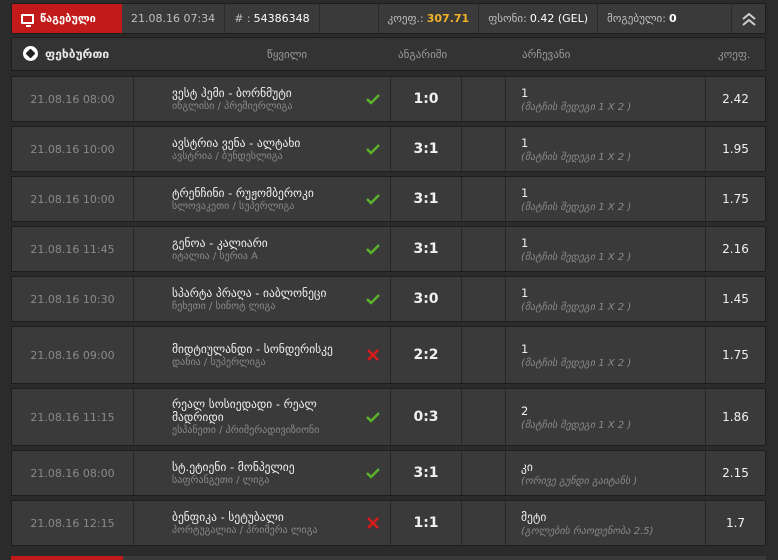  What do you see at coordinates (262, 293) in the screenshot?
I see `event-teams: სპარტა პრაღა - იაბლონეცი` at bounding box center [262, 293].